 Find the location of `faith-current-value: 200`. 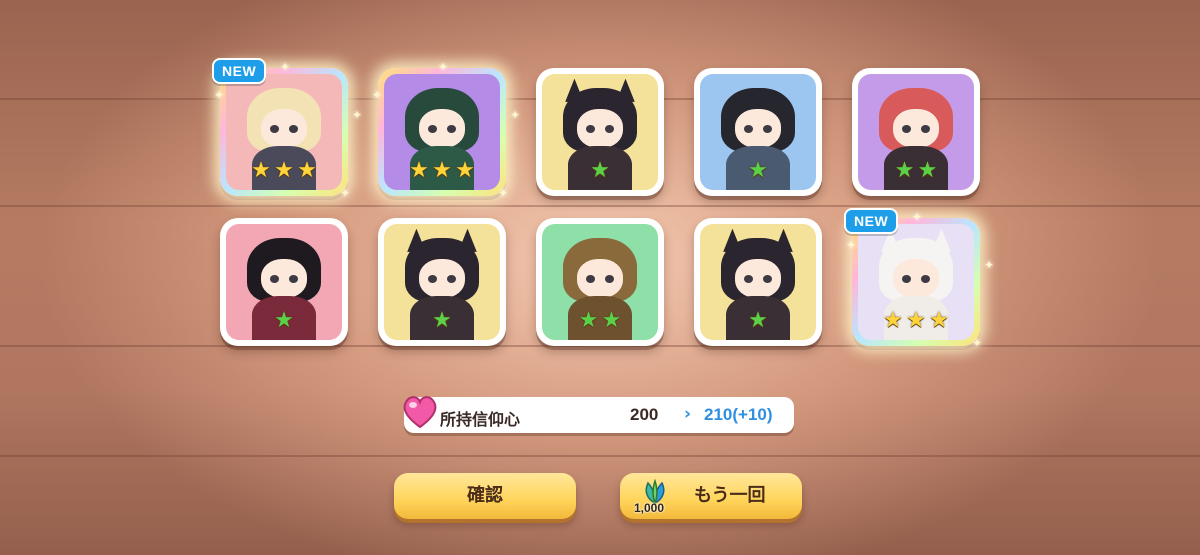

faith-current-value: 200 is located at coordinates (644, 414).